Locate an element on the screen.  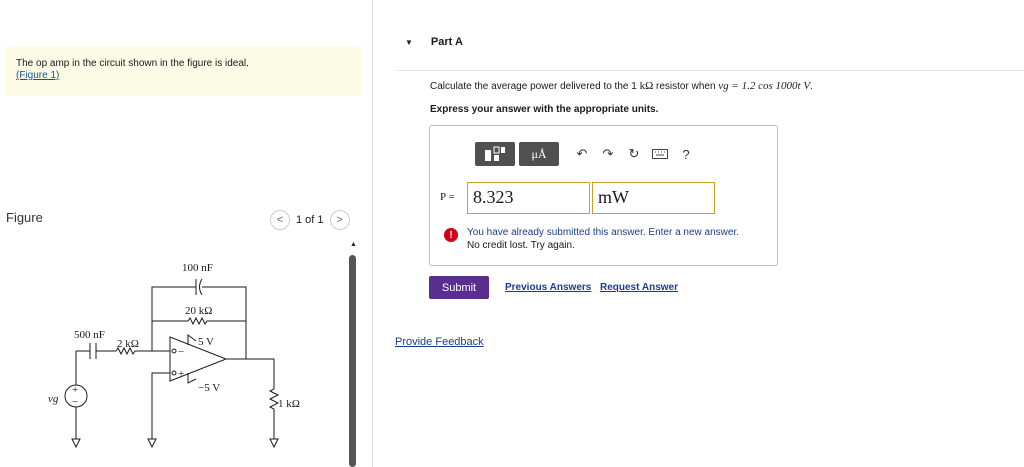
res-load-label: 1 kΩ is located at coordinates (289, 404).